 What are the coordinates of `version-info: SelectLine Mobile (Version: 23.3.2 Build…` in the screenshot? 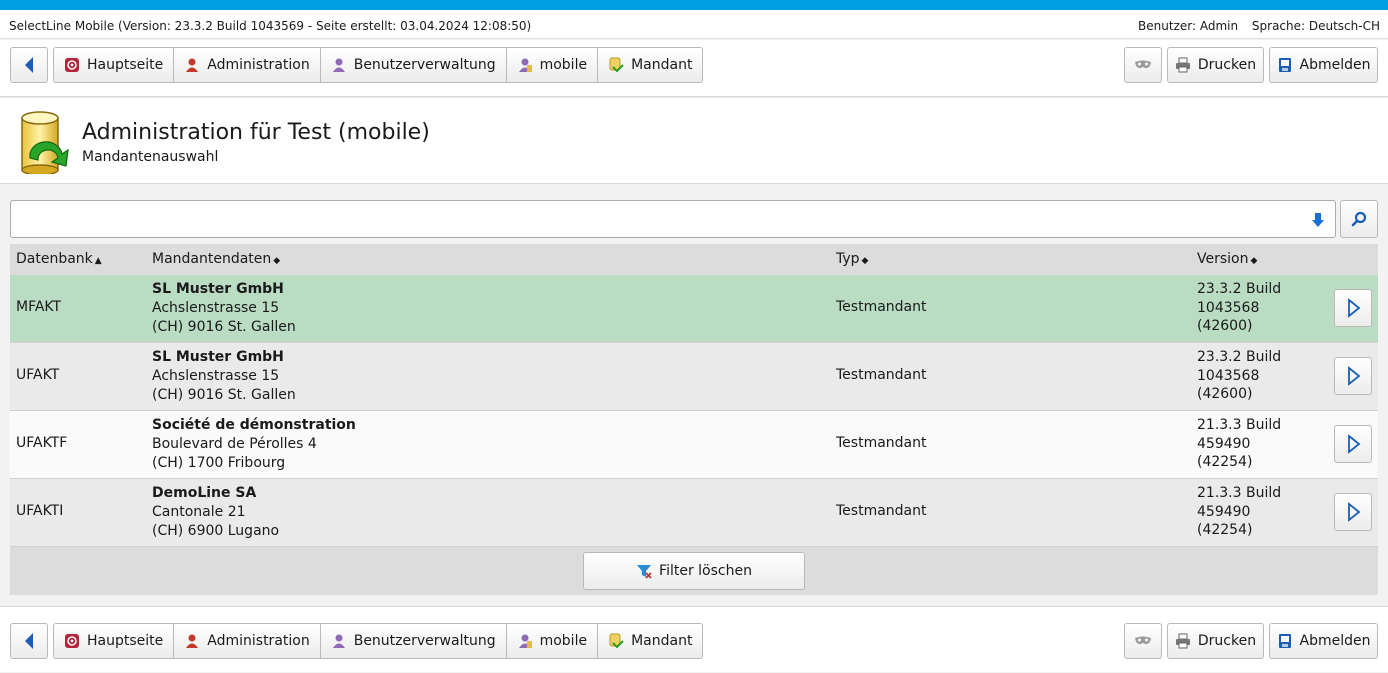 It's located at (270, 26).